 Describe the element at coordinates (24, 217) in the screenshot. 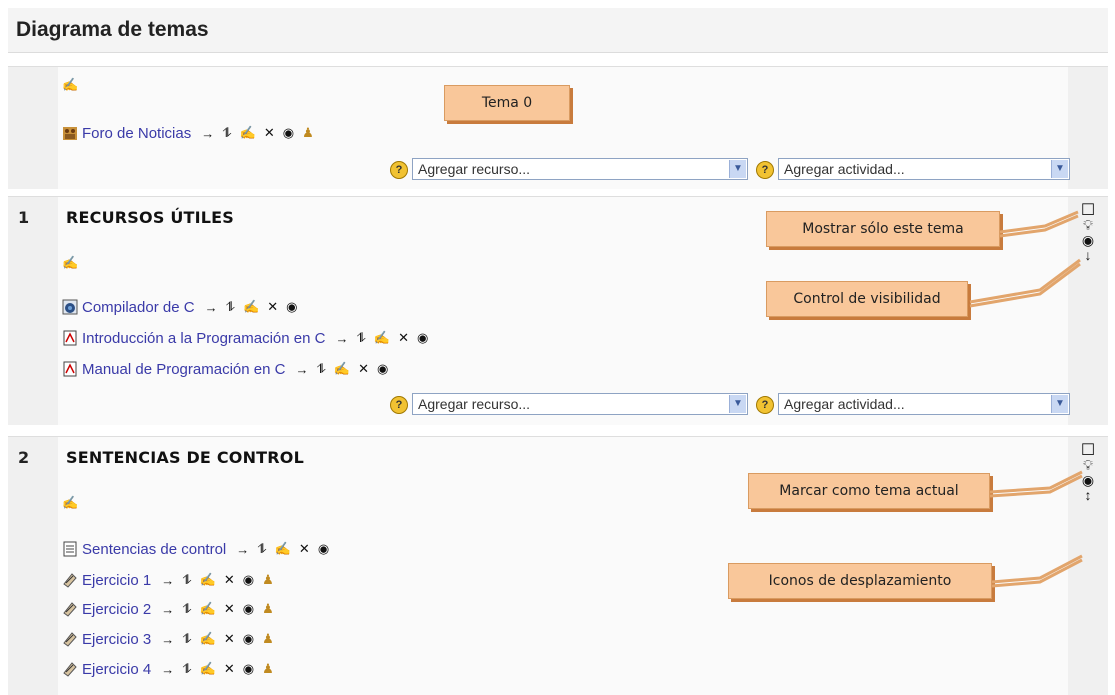

I see `section-number: 1` at that location.